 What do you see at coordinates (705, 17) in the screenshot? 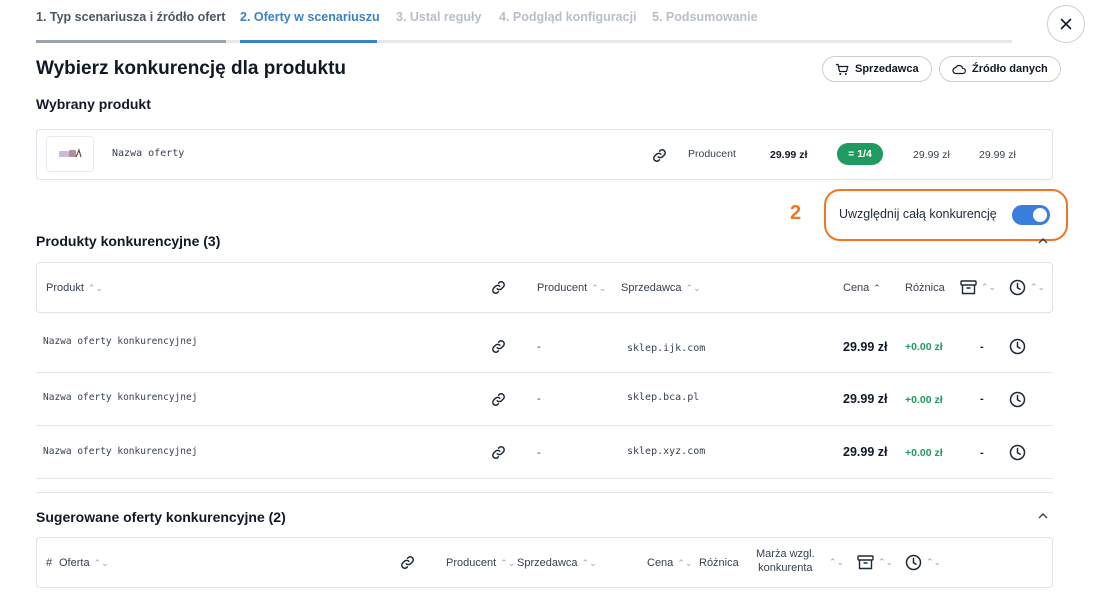
I see `step-5: 5. Podsumowanie` at bounding box center [705, 17].